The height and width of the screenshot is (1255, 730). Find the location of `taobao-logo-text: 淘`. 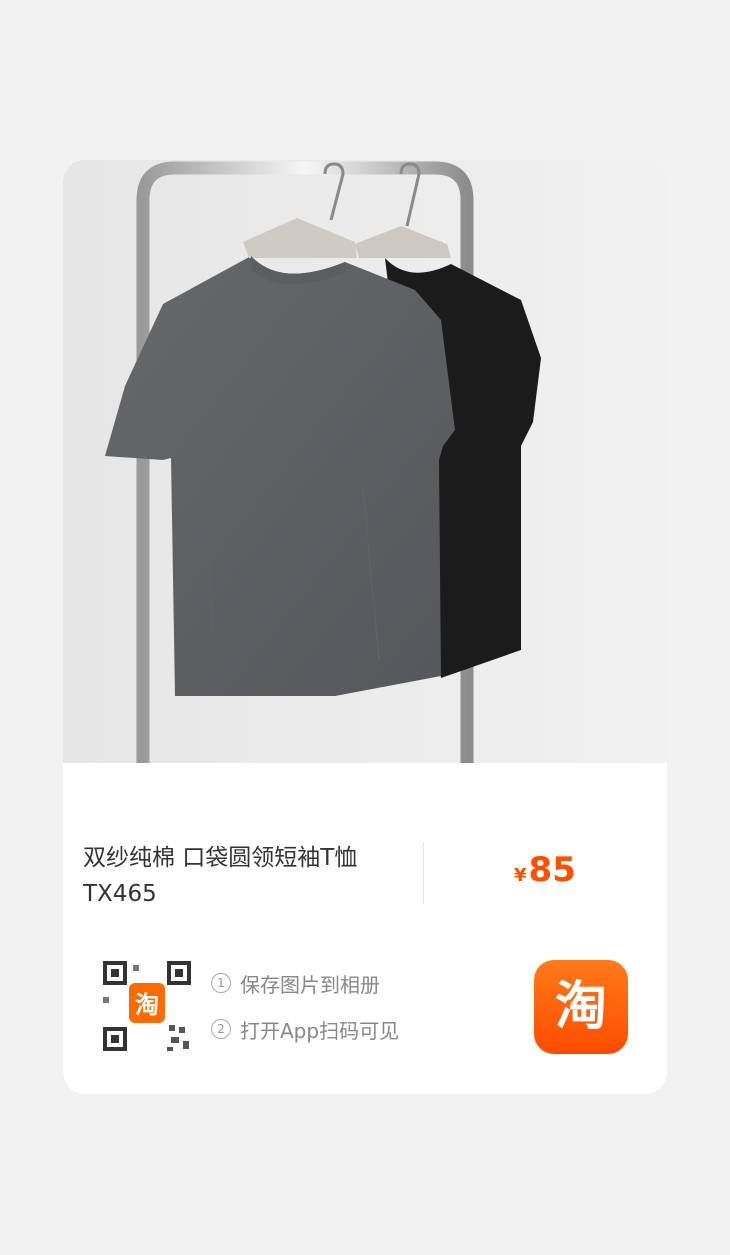

taobao-logo-text: 淘 is located at coordinates (581, 1007).